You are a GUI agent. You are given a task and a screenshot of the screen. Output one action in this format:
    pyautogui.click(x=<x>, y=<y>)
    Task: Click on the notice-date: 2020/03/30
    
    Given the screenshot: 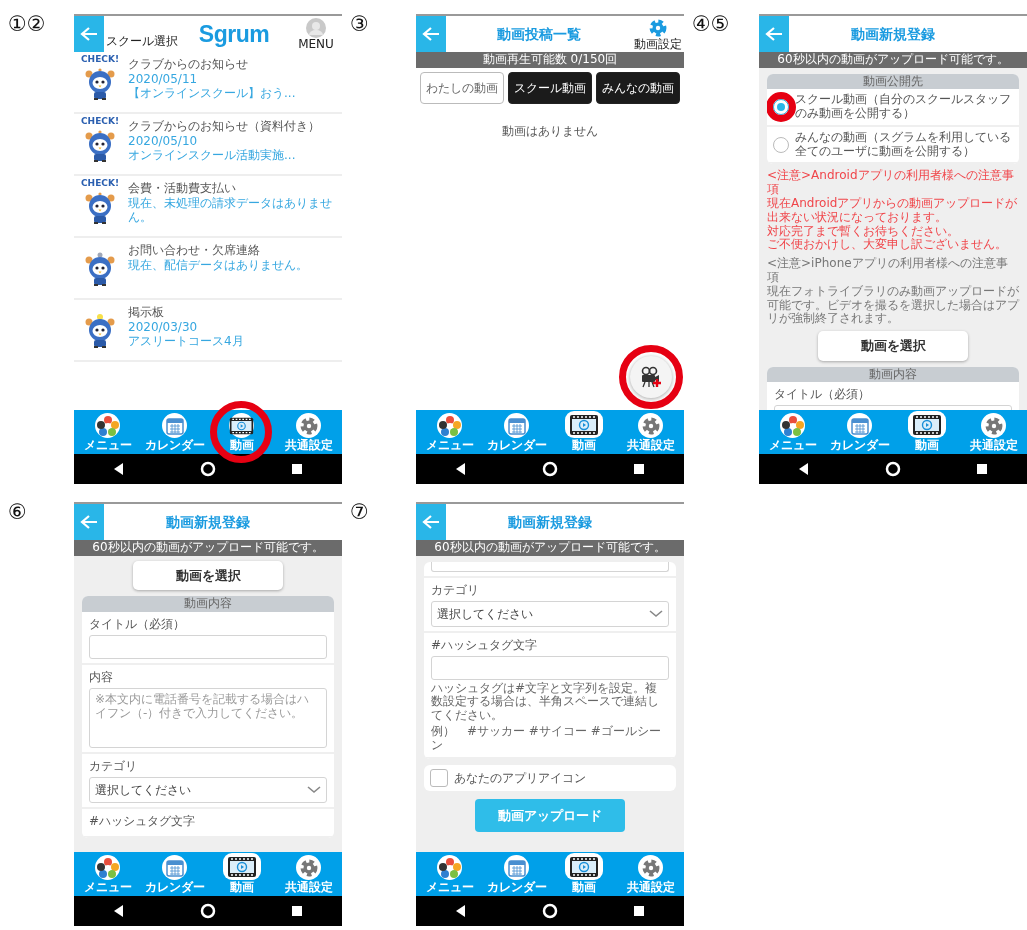 What is the action you would take?
    pyautogui.click(x=163, y=327)
    